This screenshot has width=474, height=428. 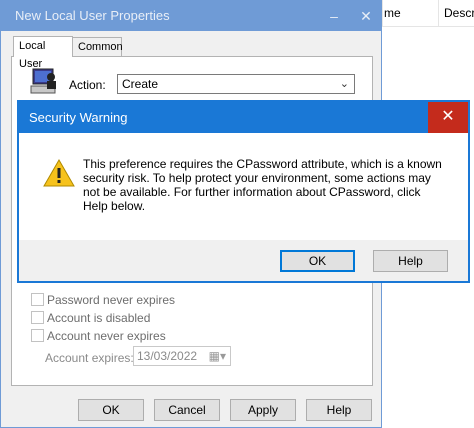 What do you see at coordinates (99, 318) in the screenshot?
I see `checkbox-label: Account is disabled` at bounding box center [99, 318].